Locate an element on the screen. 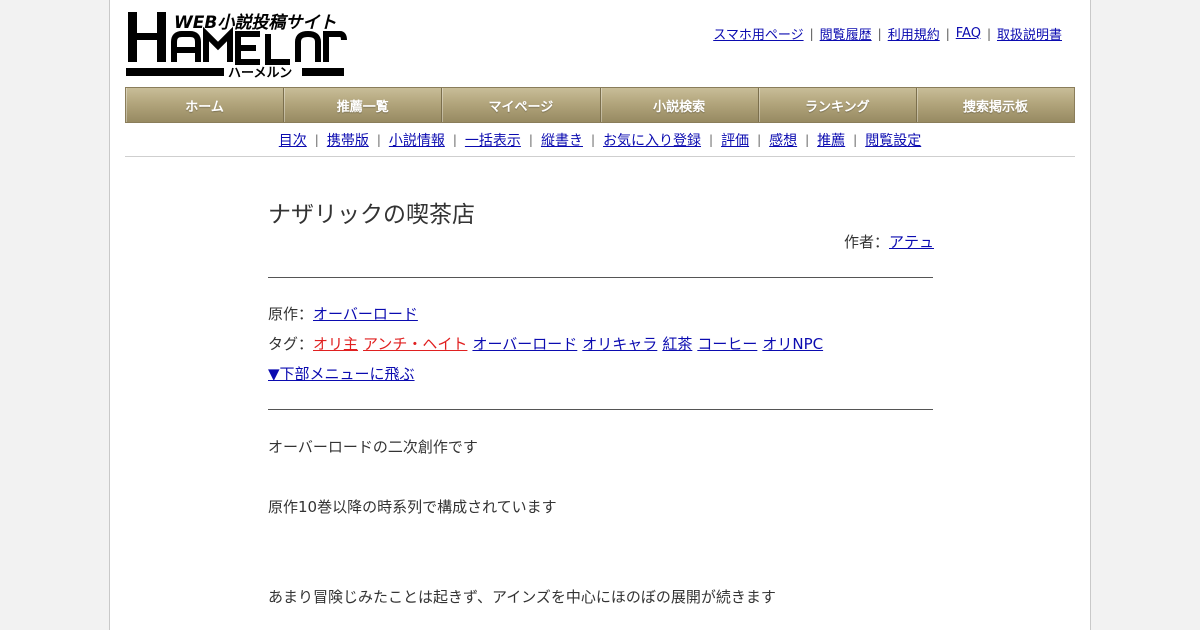 The width and height of the screenshot is (1200, 630). author-line: 作者：アテュ is located at coordinates (889, 241).